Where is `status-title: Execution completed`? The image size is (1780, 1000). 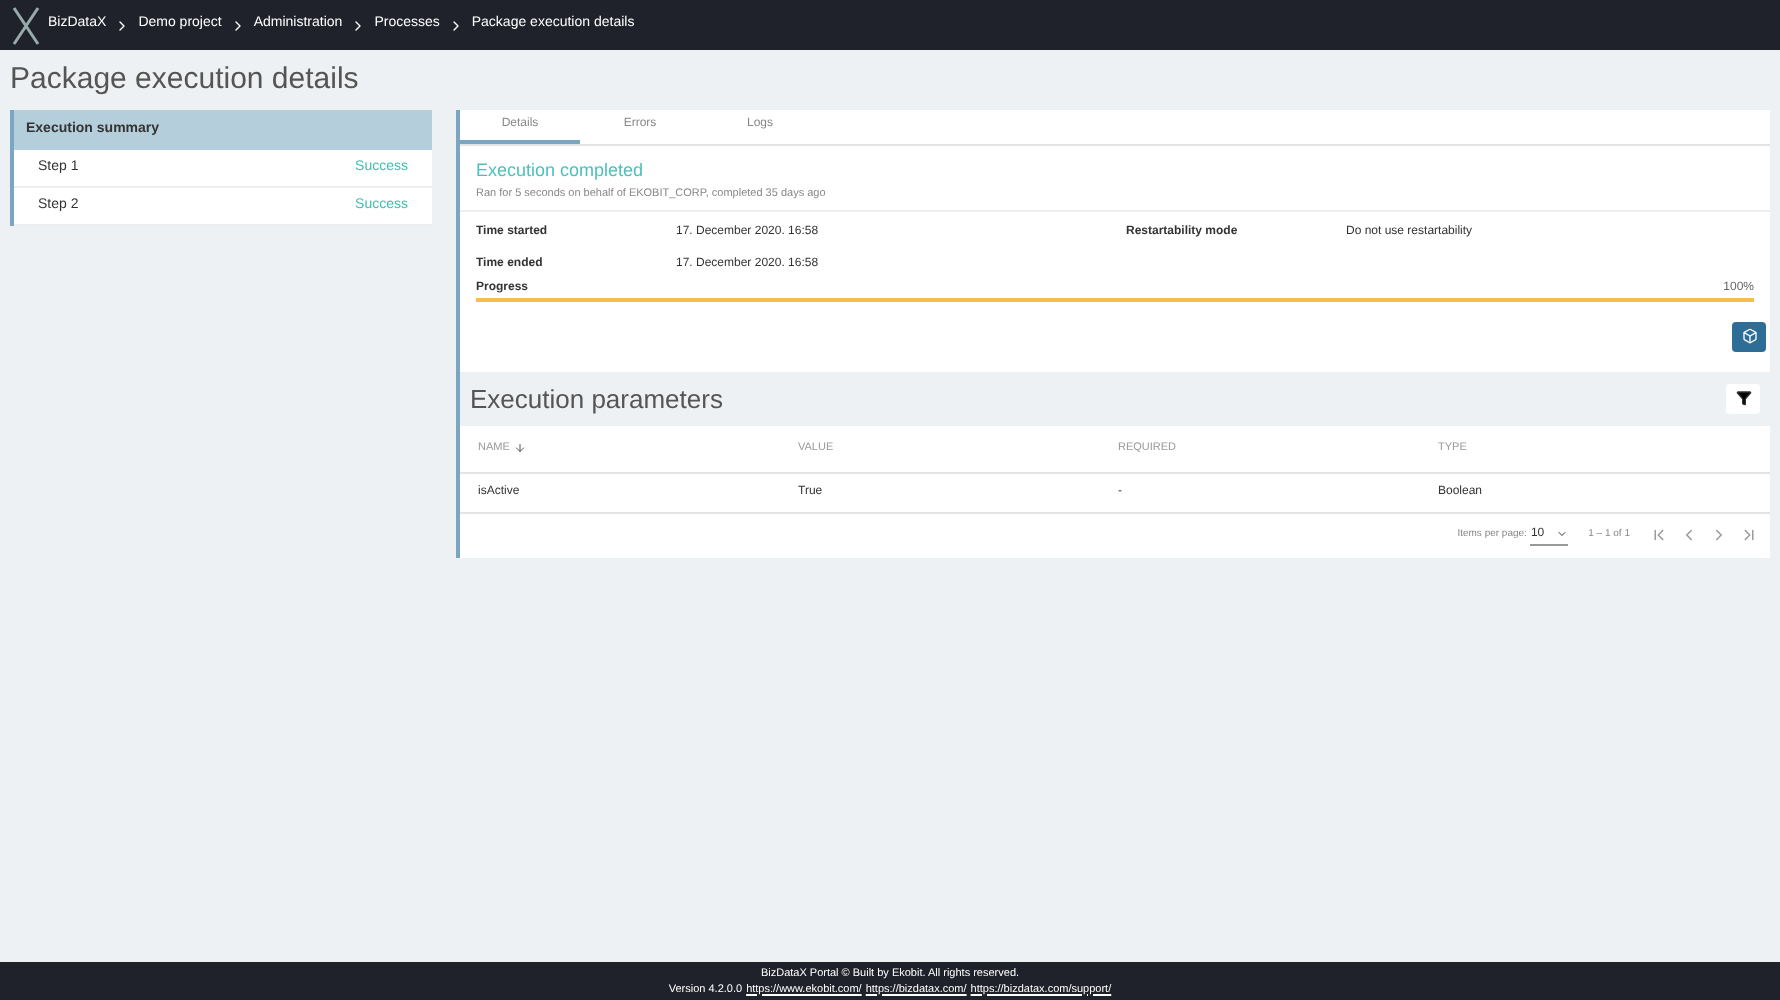
status-title: Execution completed is located at coordinates (561, 171).